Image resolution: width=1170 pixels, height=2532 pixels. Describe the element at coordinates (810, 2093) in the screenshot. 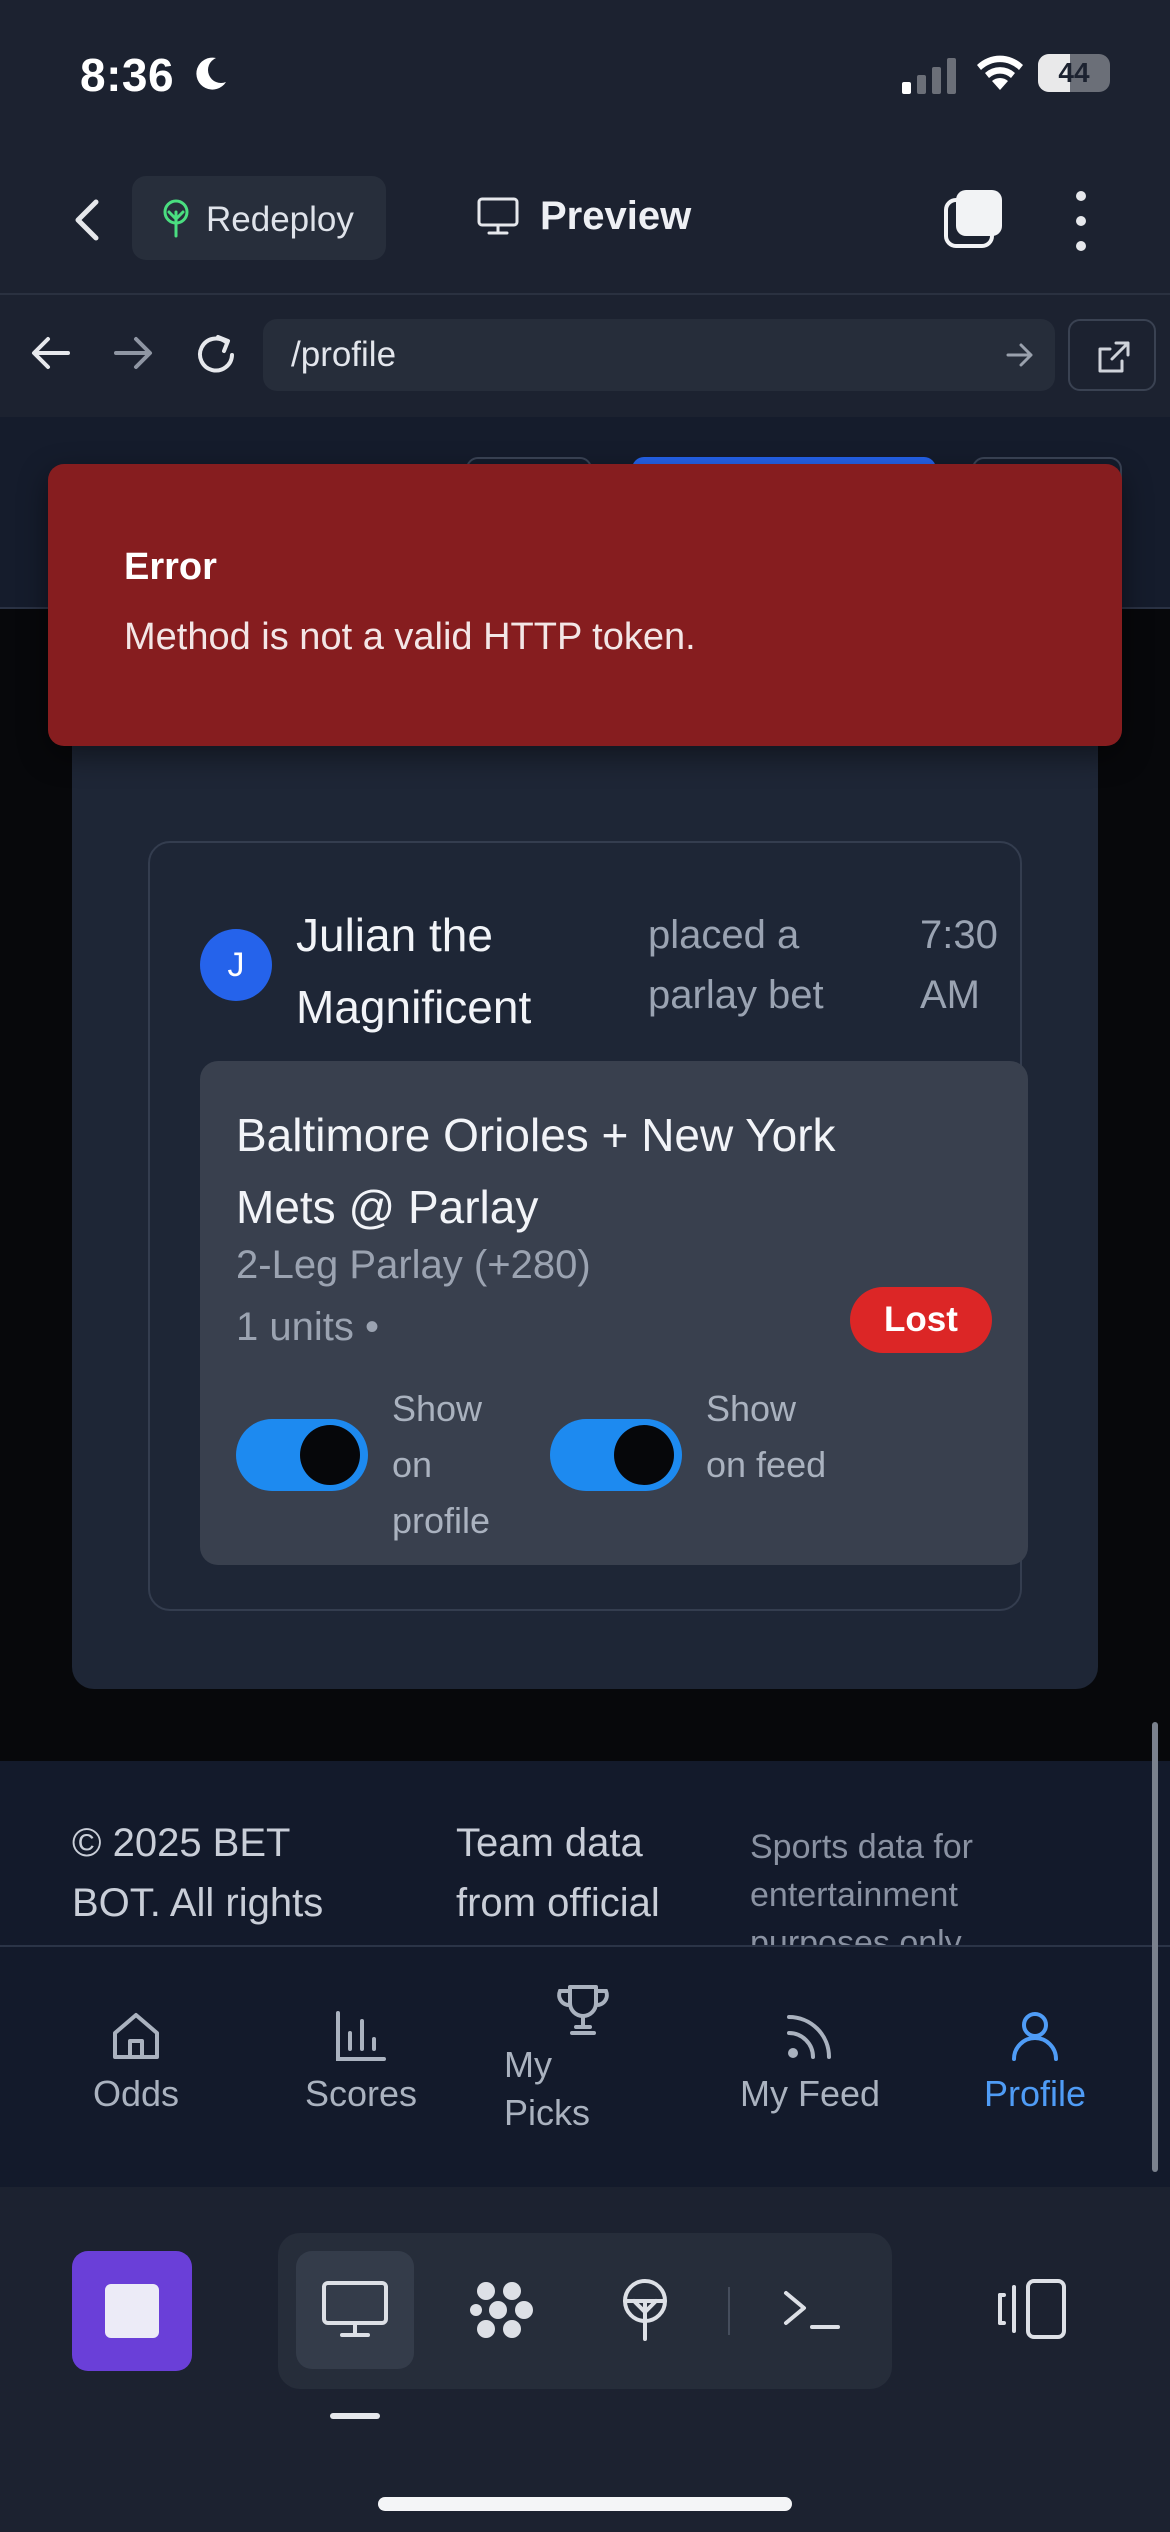

I see `nav-label-my-feed: My Feed` at that location.